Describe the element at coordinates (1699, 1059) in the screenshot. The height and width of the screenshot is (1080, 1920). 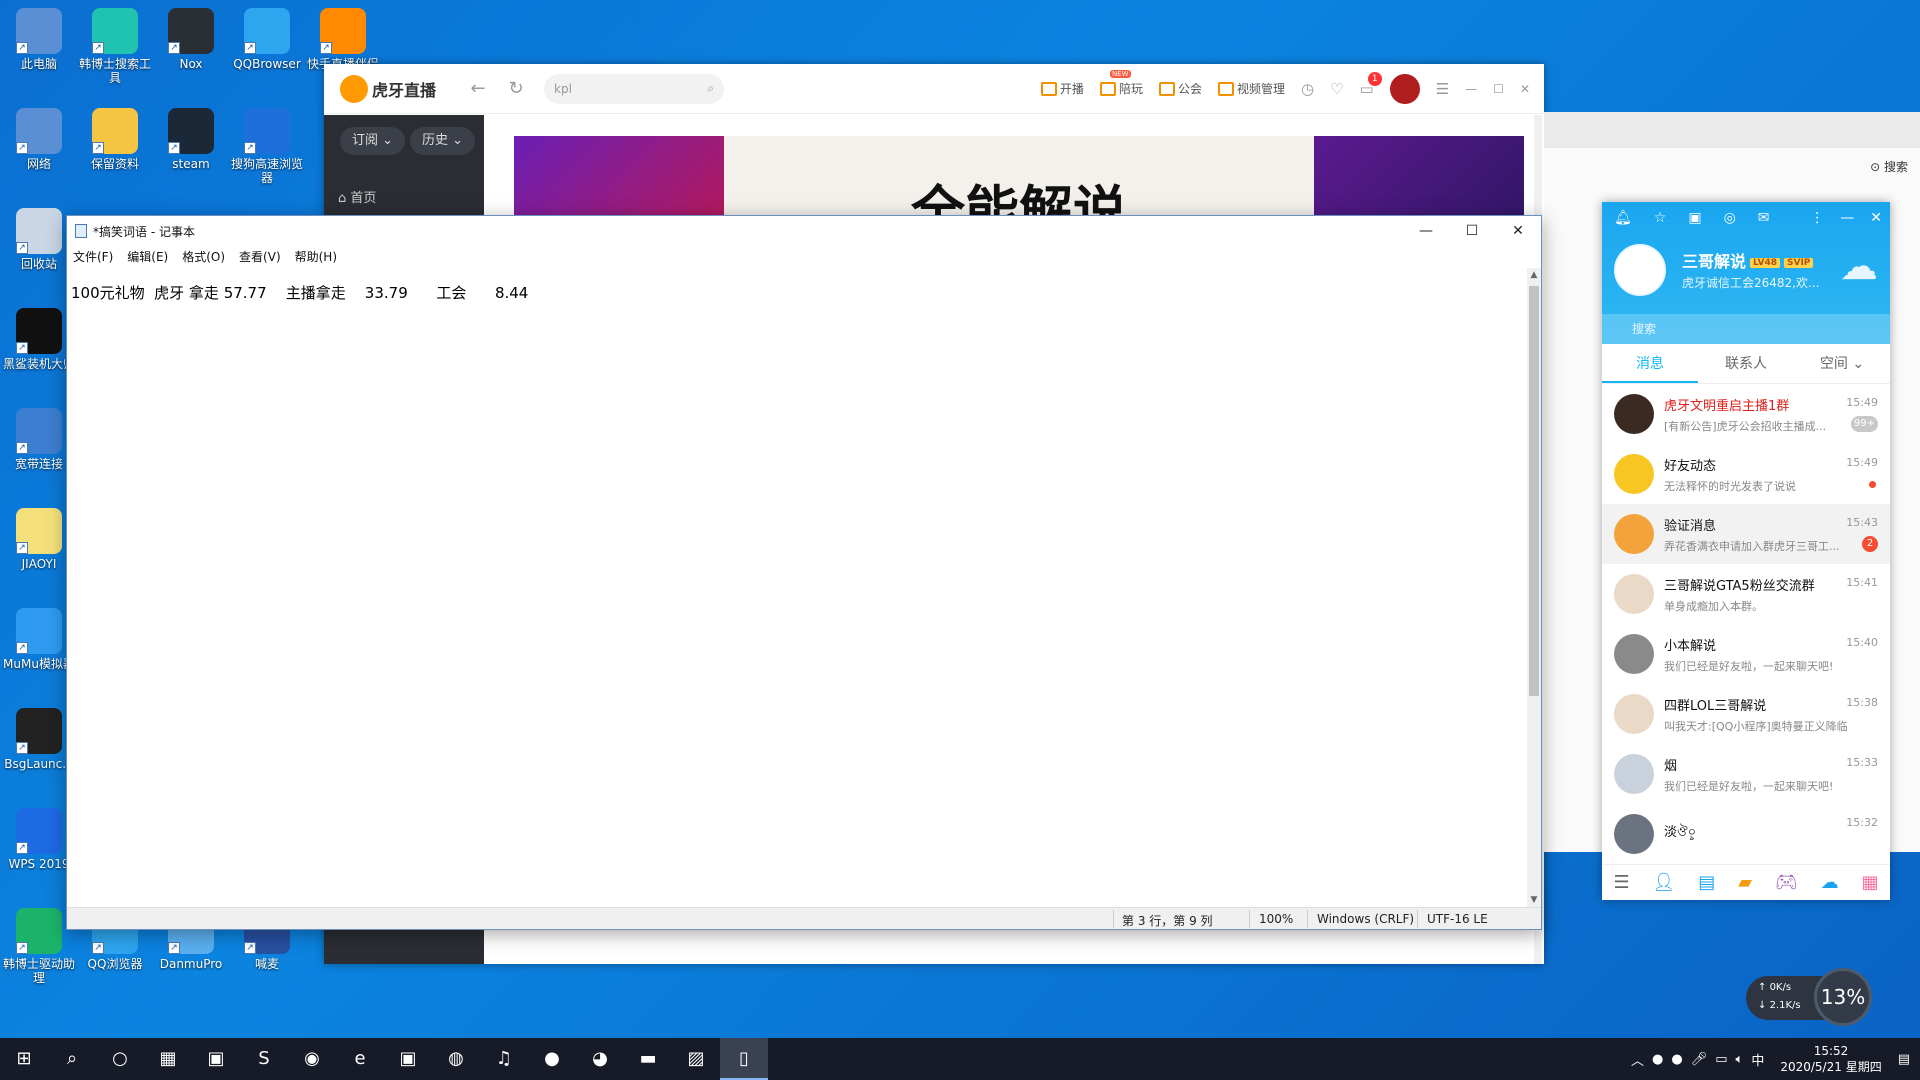
I see `microphone-icon: 🎤︎` at that location.